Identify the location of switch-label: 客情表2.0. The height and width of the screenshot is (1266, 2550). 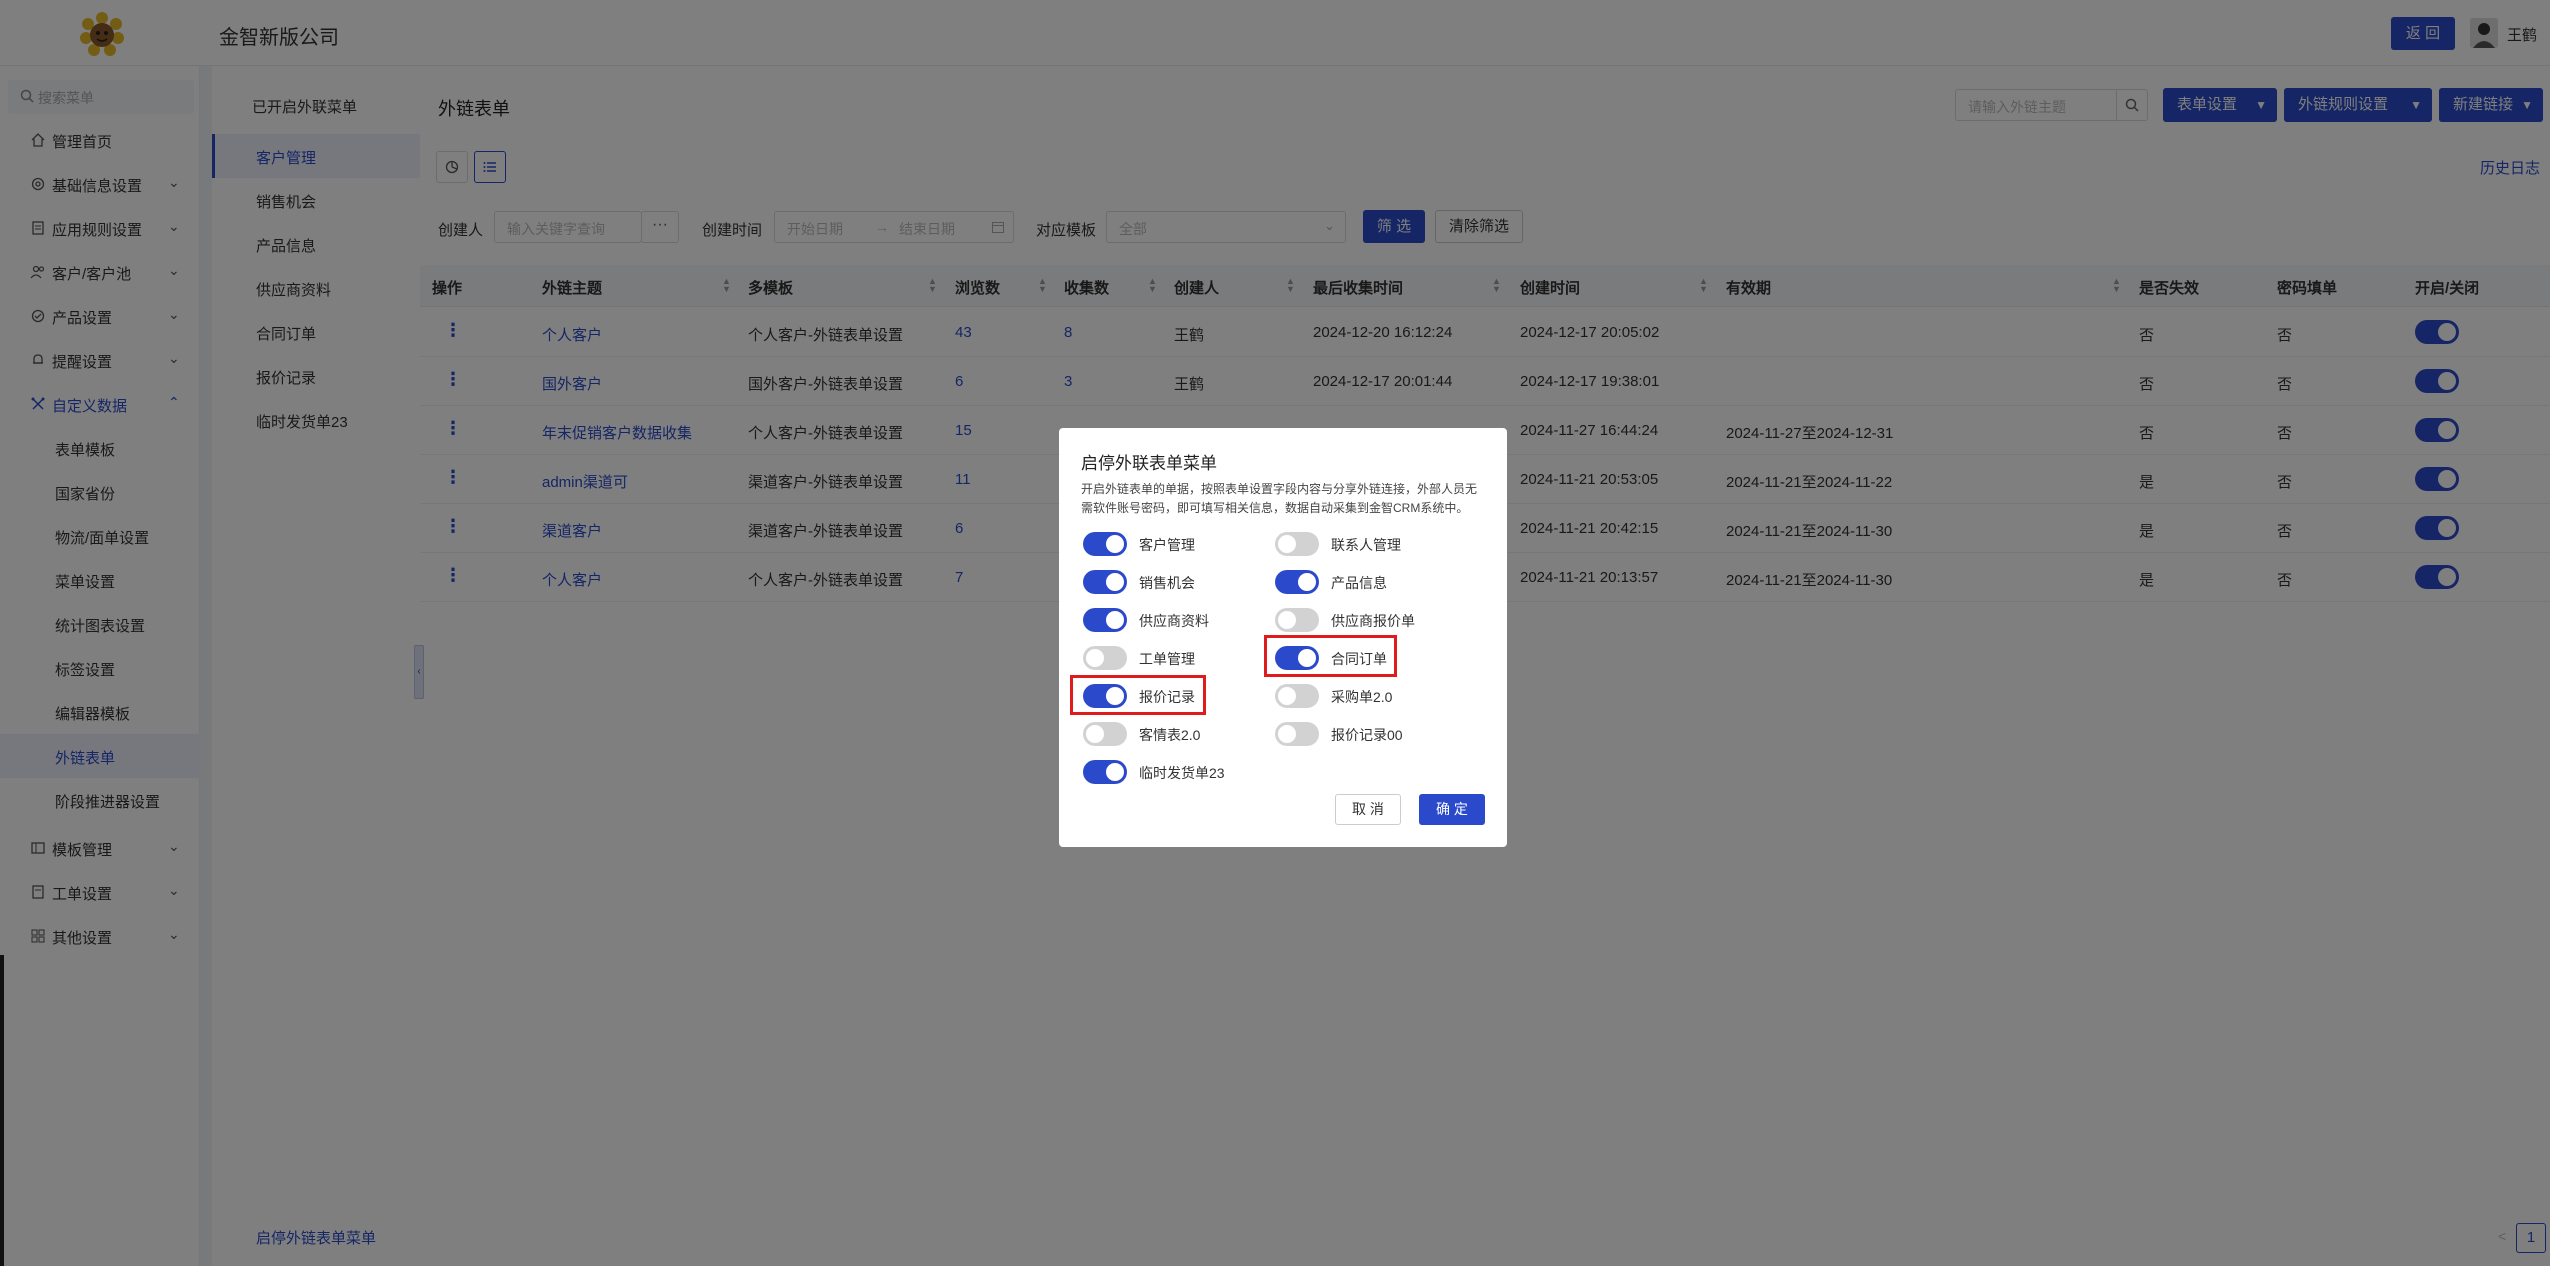
(1170, 735).